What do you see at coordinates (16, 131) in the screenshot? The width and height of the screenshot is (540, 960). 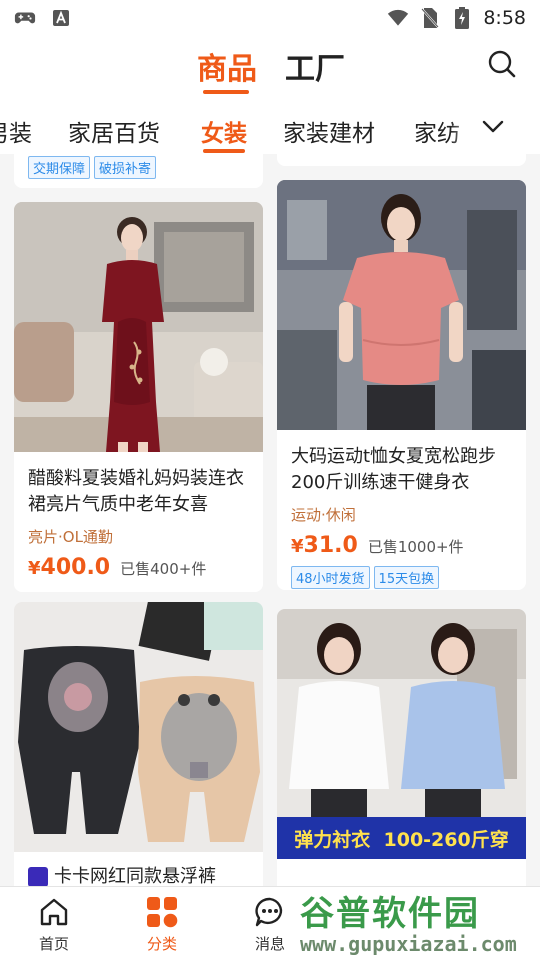 I see `category-tab-menswear: 男装` at bounding box center [16, 131].